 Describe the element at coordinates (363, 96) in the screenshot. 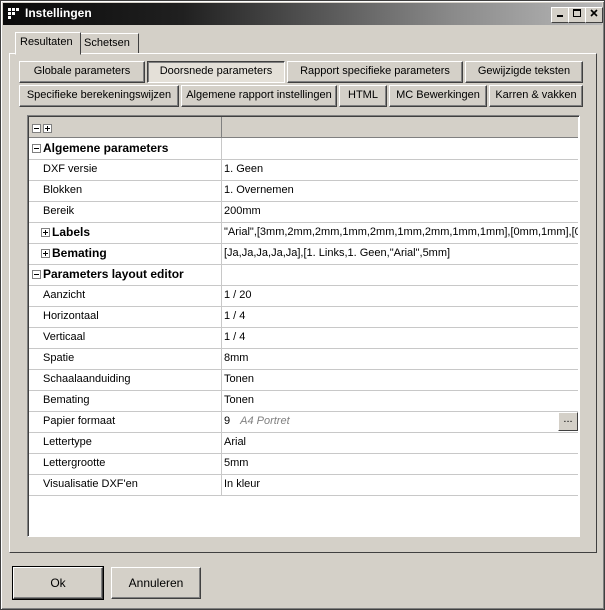

I see `html-button: HTML` at that location.